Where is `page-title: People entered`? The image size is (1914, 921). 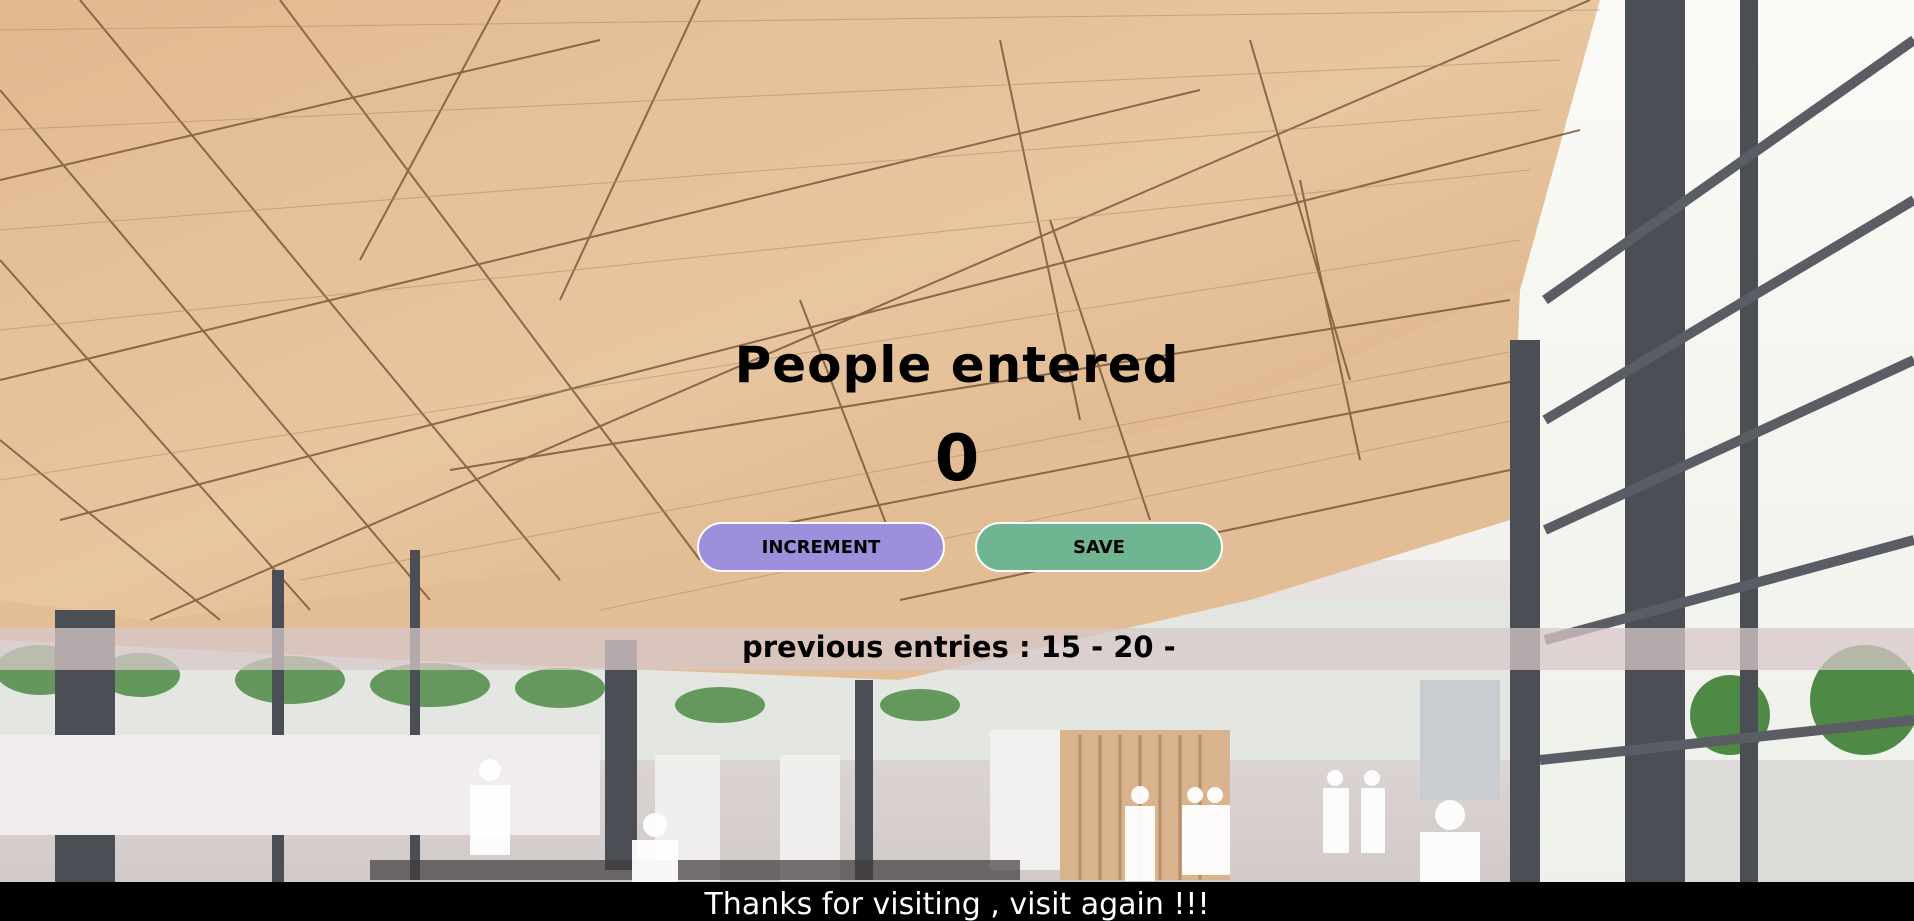 page-title: People entered is located at coordinates (957, 365).